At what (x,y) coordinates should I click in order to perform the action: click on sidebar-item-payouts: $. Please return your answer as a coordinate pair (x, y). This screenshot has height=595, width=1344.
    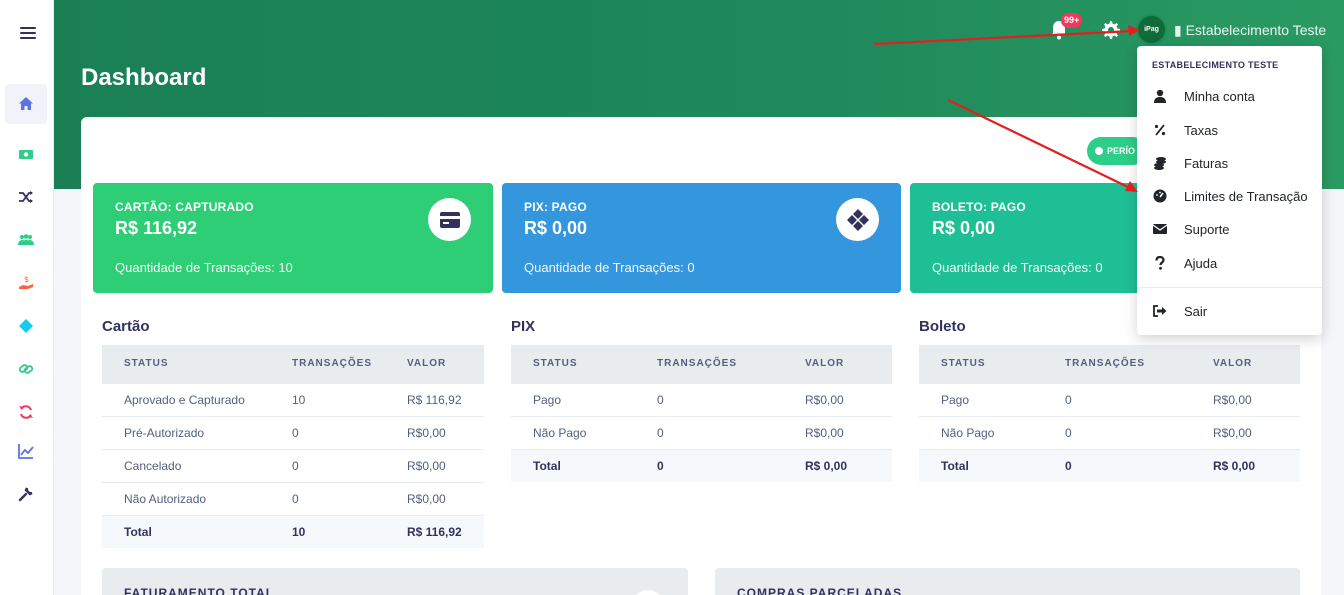
    Looking at the image, I should click on (26, 283).